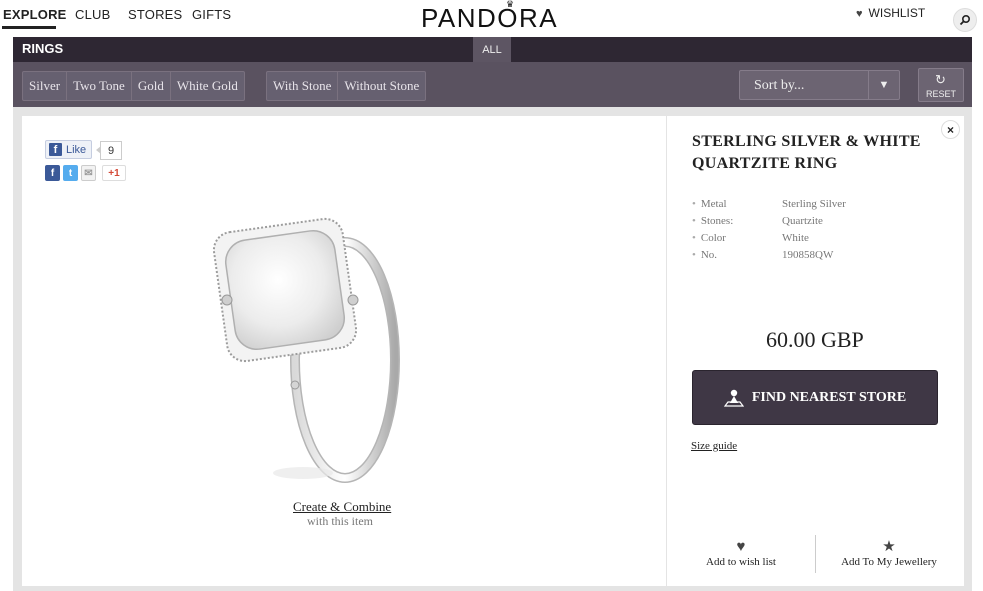 This screenshot has height=591, width=983. I want to click on spec-label: No., so click(709, 255).